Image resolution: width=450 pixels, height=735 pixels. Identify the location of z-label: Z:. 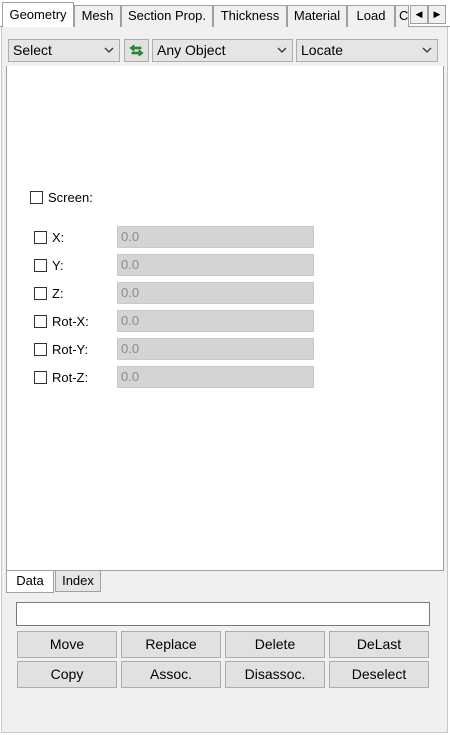
(58, 293).